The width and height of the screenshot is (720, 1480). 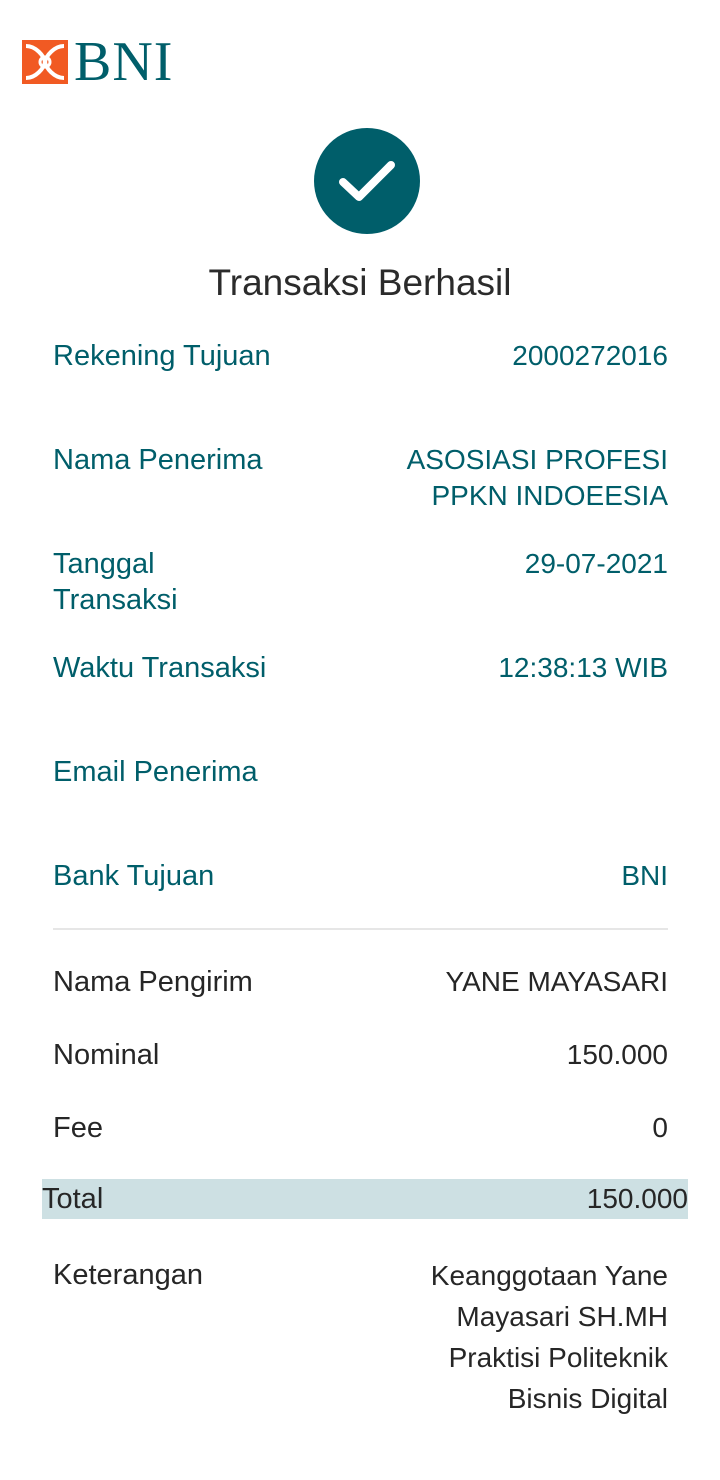 I want to click on bni-logo-mark-icon, so click(x=45, y=62).